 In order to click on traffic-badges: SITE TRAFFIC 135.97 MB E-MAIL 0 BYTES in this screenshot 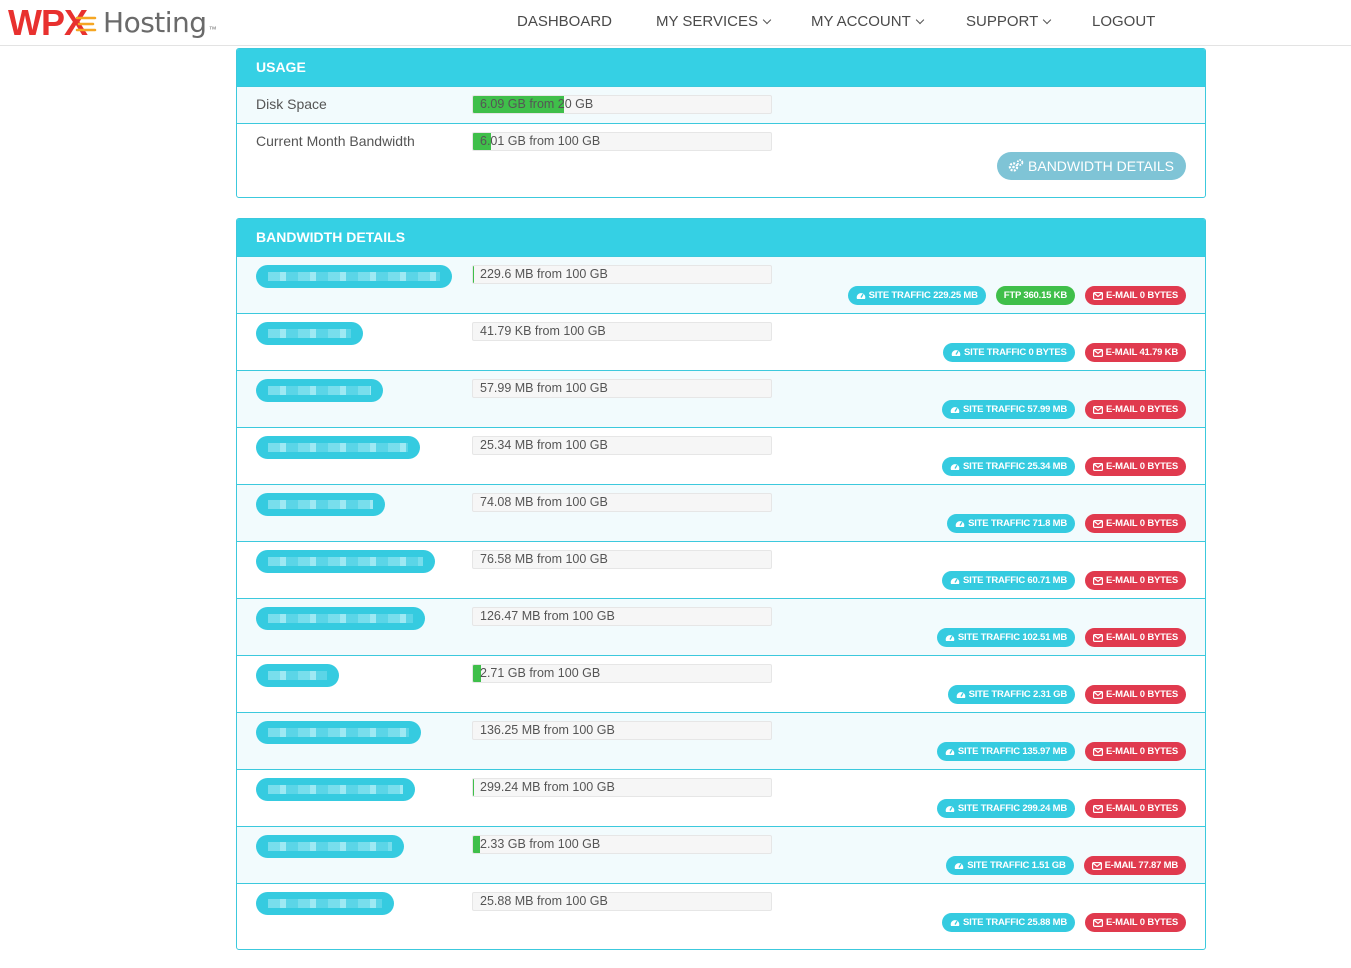, I will do `click(1061, 751)`.